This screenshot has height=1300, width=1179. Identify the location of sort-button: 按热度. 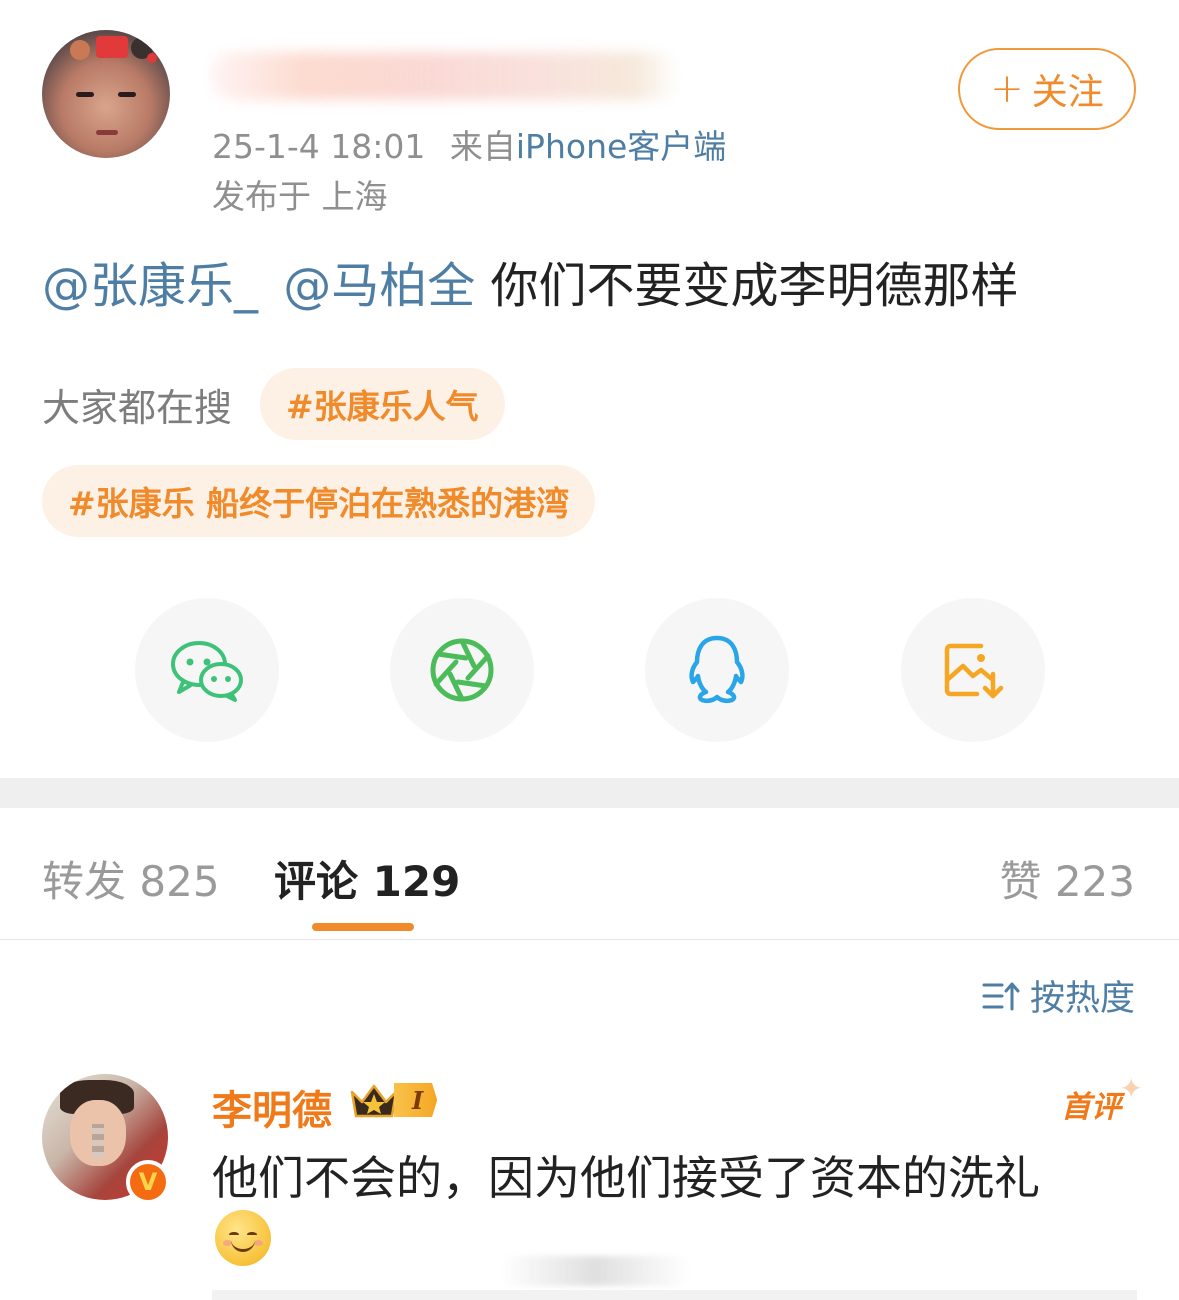
(1058, 995).